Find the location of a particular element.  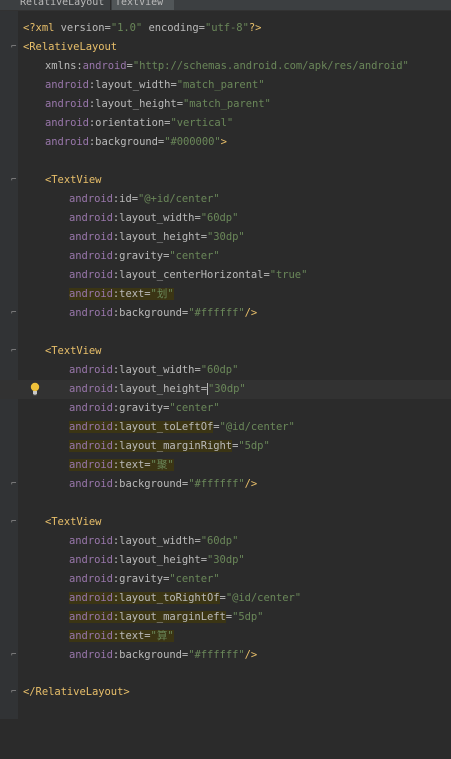

code-line-tv2-to-left-of: android:layout_toLeftOf="@id/center" is located at coordinates (182, 427).